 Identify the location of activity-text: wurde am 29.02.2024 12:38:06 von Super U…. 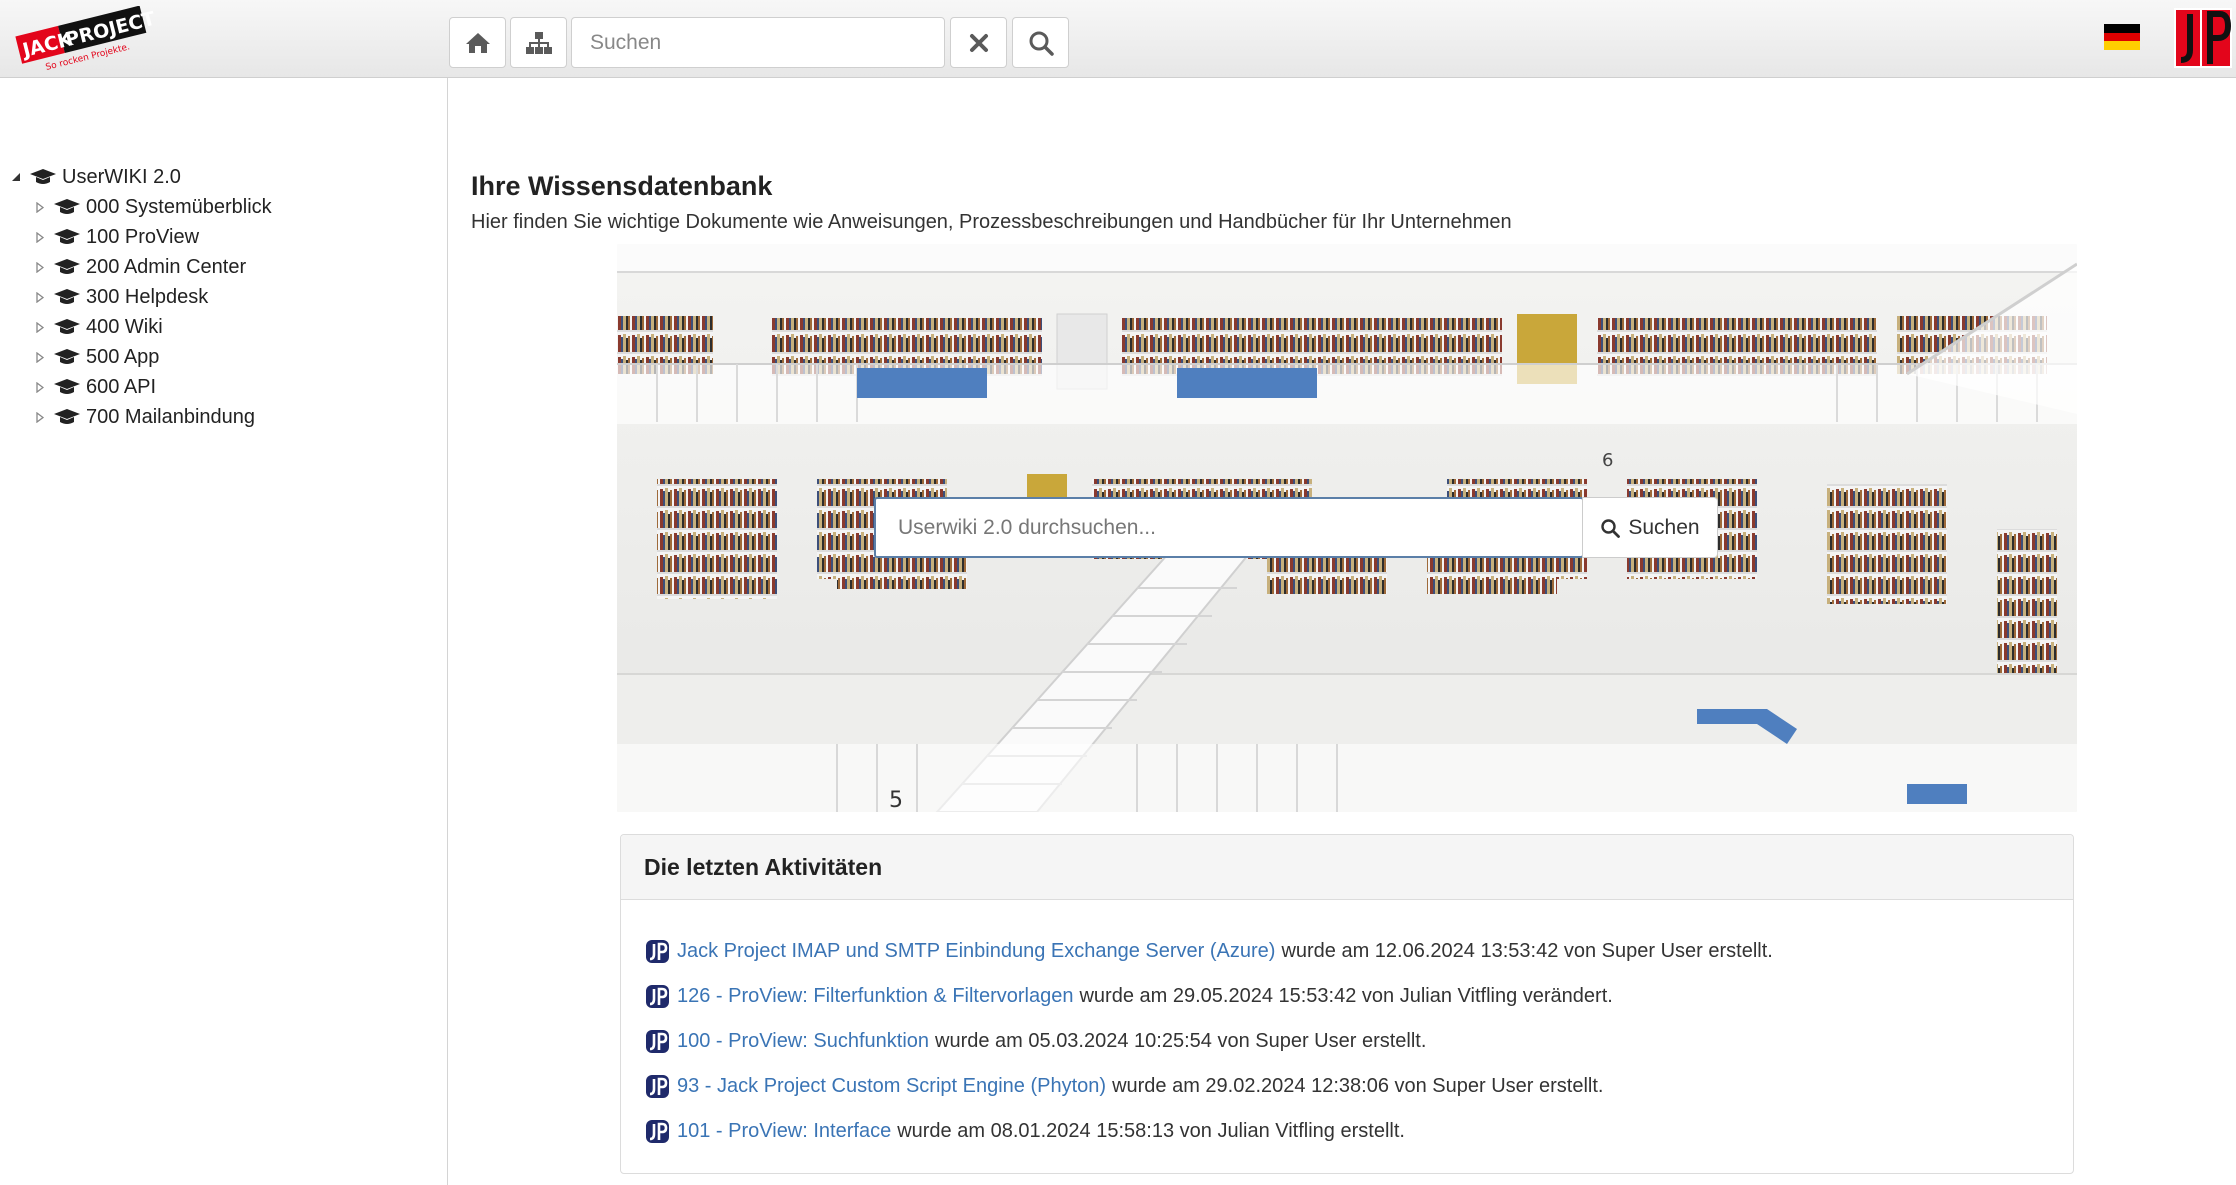
(1358, 1085).